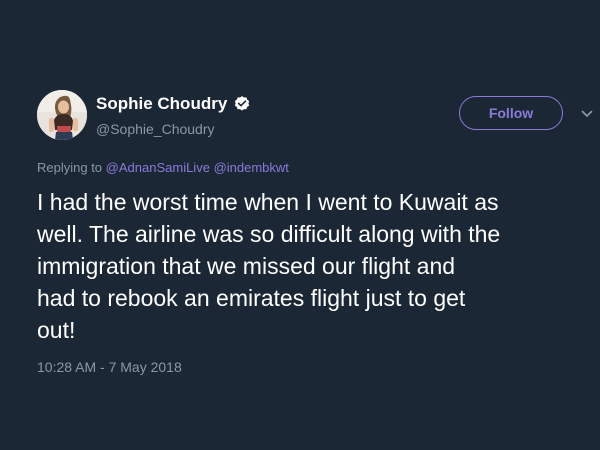 The height and width of the screenshot is (450, 600). I want to click on reply-mention-link: @AdnanSamiLive, so click(158, 167).